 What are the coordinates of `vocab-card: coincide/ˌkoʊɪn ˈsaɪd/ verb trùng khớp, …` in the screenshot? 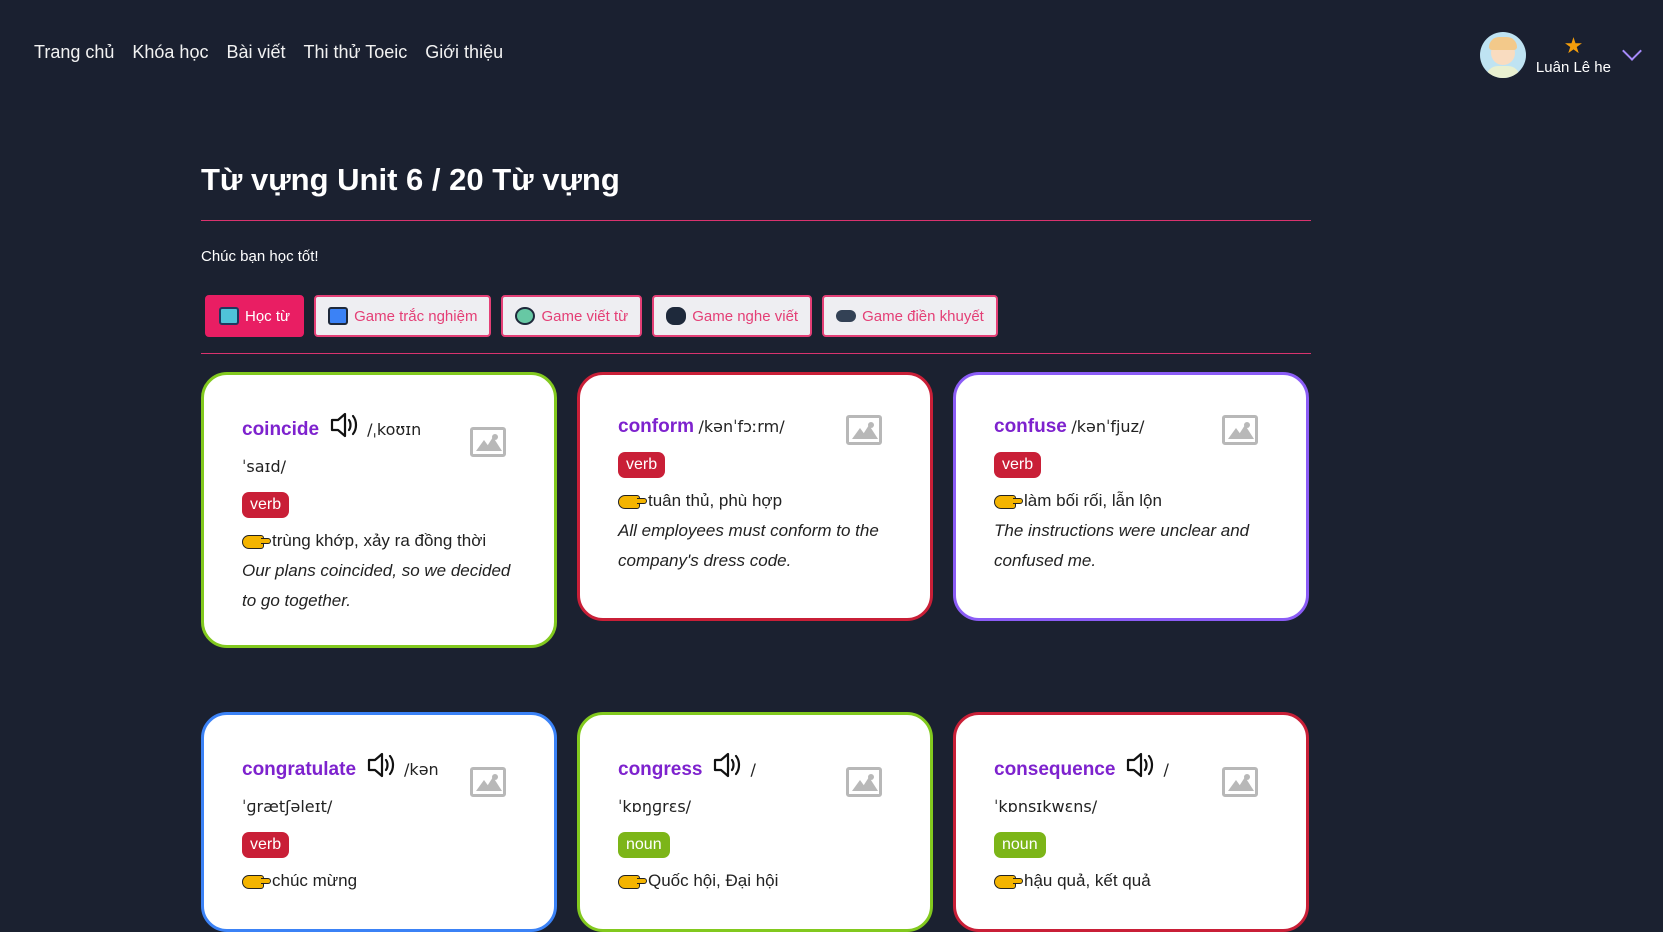 It's located at (379, 510).